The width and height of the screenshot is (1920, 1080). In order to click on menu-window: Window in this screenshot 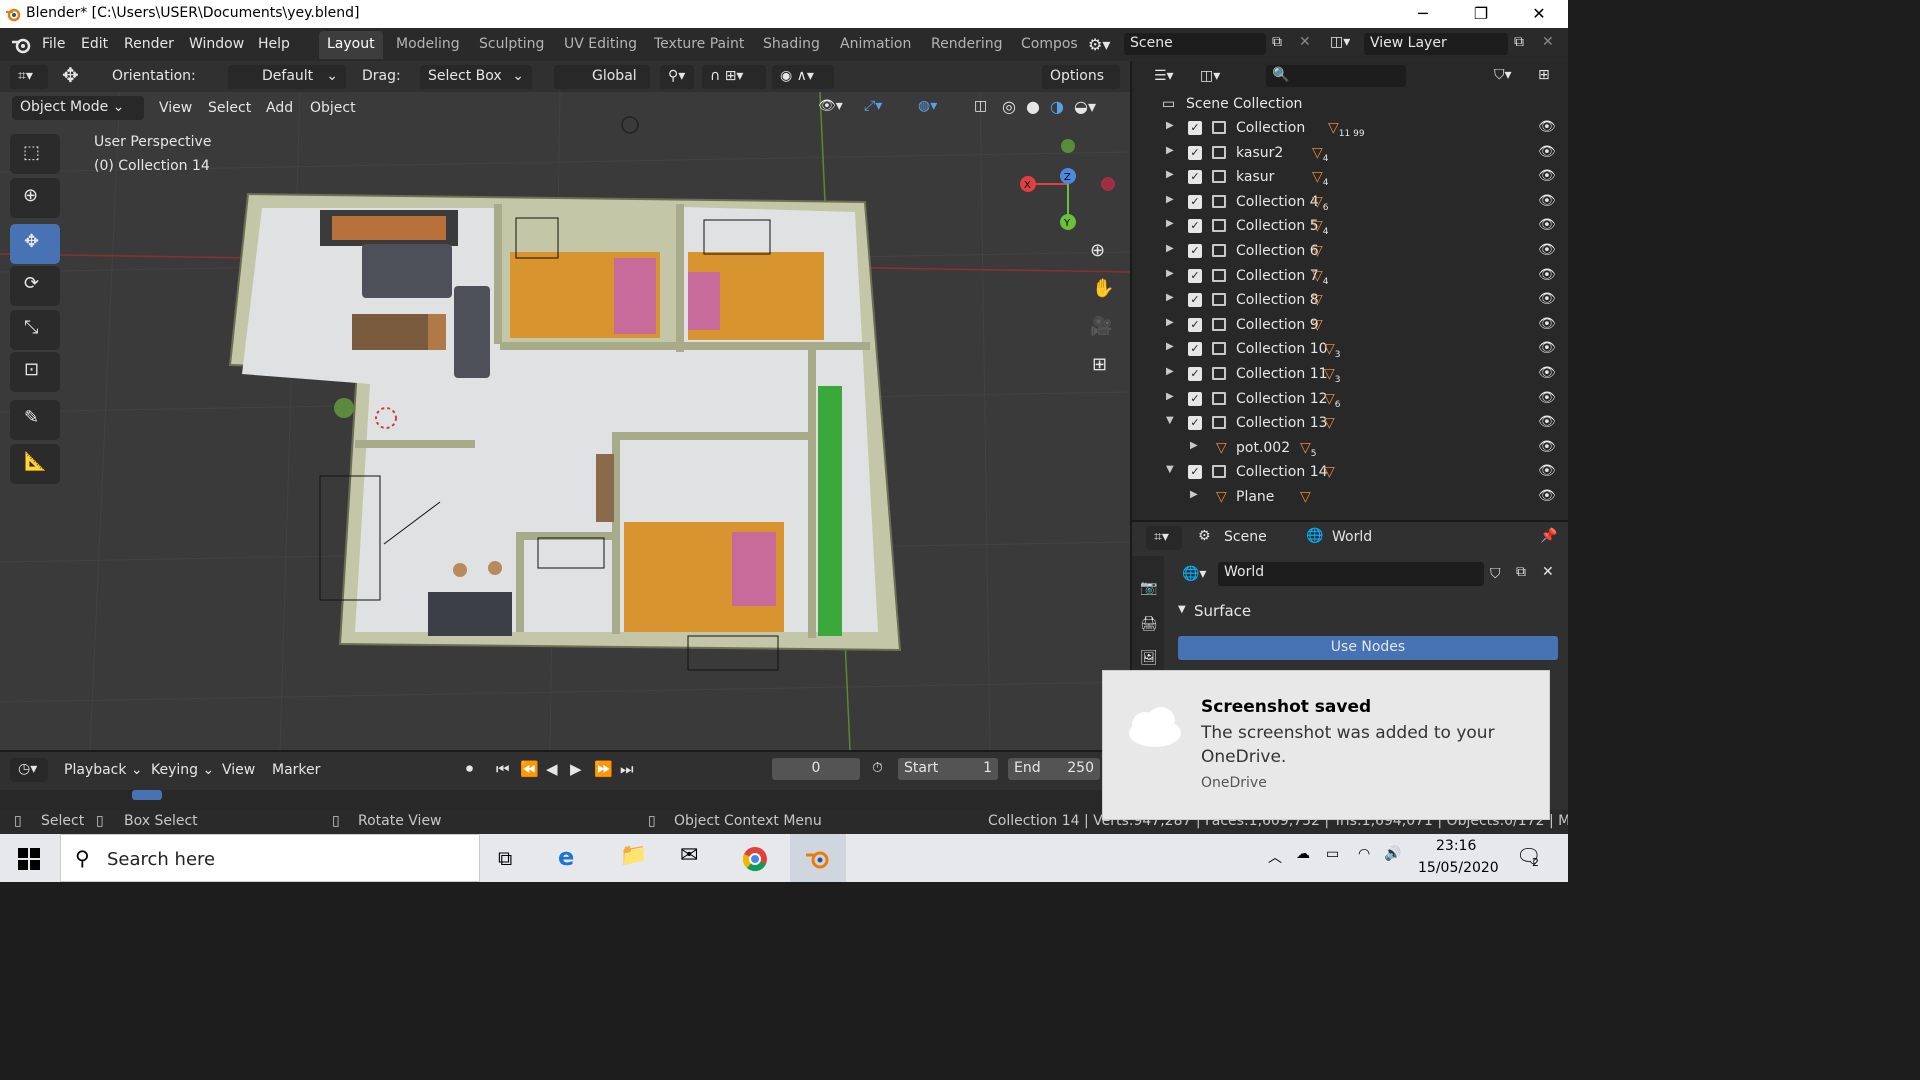, I will do `click(216, 44)`.